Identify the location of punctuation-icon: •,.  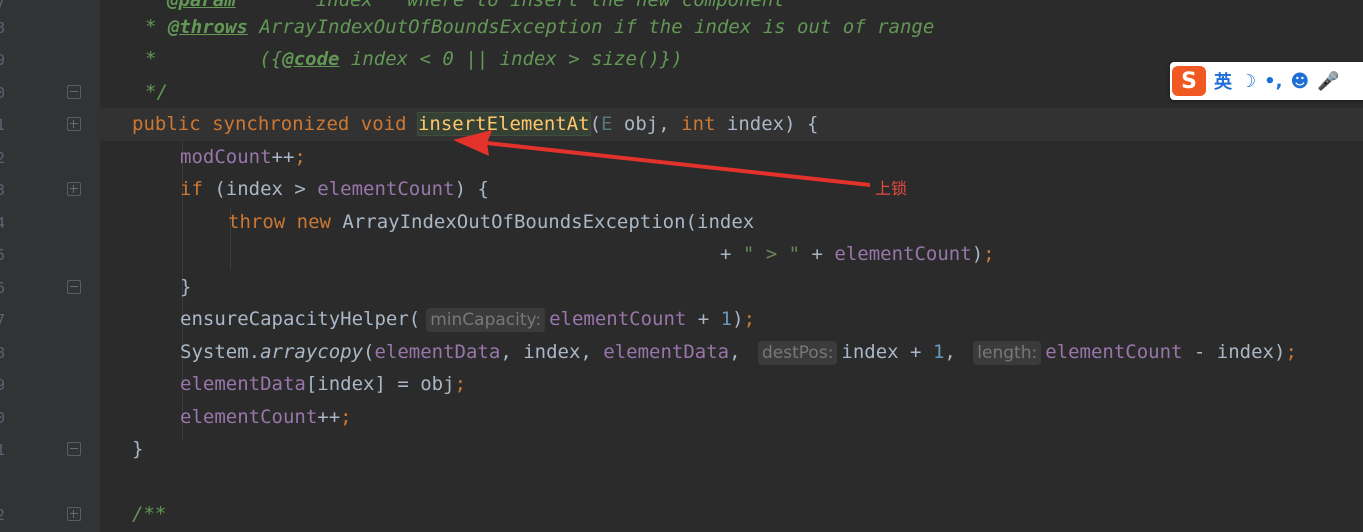
(1273, 81).